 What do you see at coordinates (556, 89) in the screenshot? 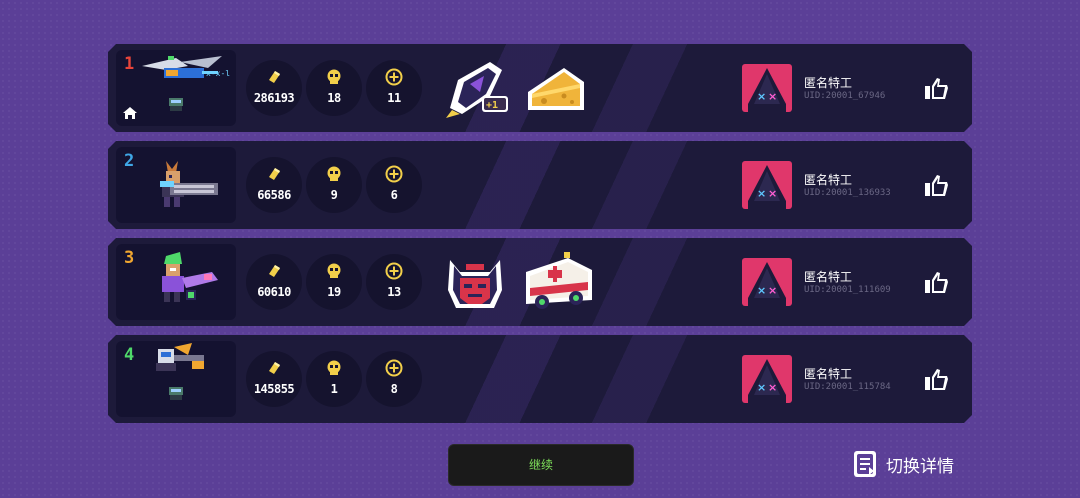
I see `cheese-badge-icon` at bounding box center [556, 89].